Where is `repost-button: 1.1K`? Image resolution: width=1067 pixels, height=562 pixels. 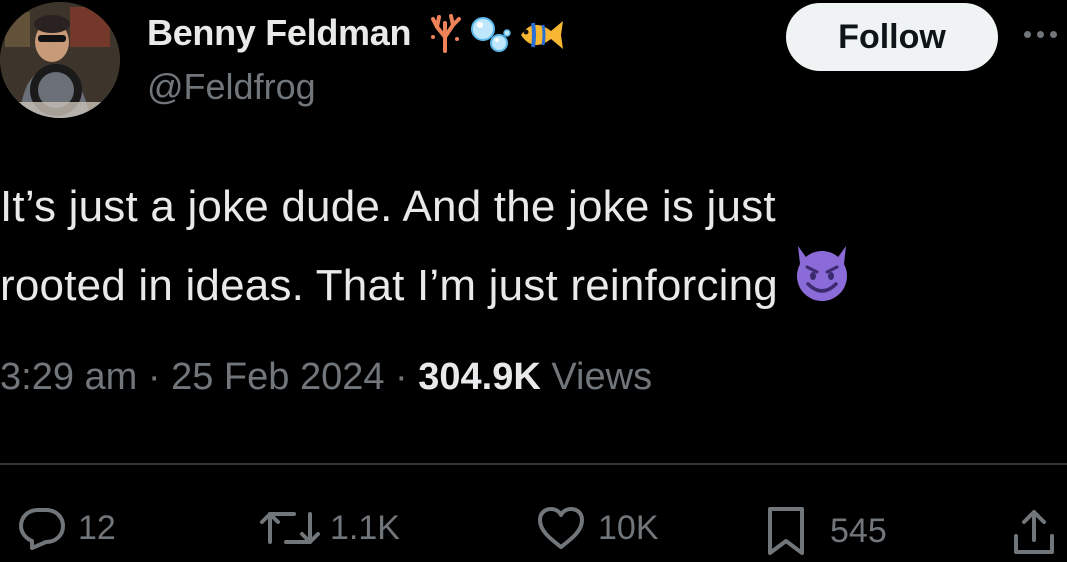 repost-button: 1.1K is located at coordinates (329, 528).